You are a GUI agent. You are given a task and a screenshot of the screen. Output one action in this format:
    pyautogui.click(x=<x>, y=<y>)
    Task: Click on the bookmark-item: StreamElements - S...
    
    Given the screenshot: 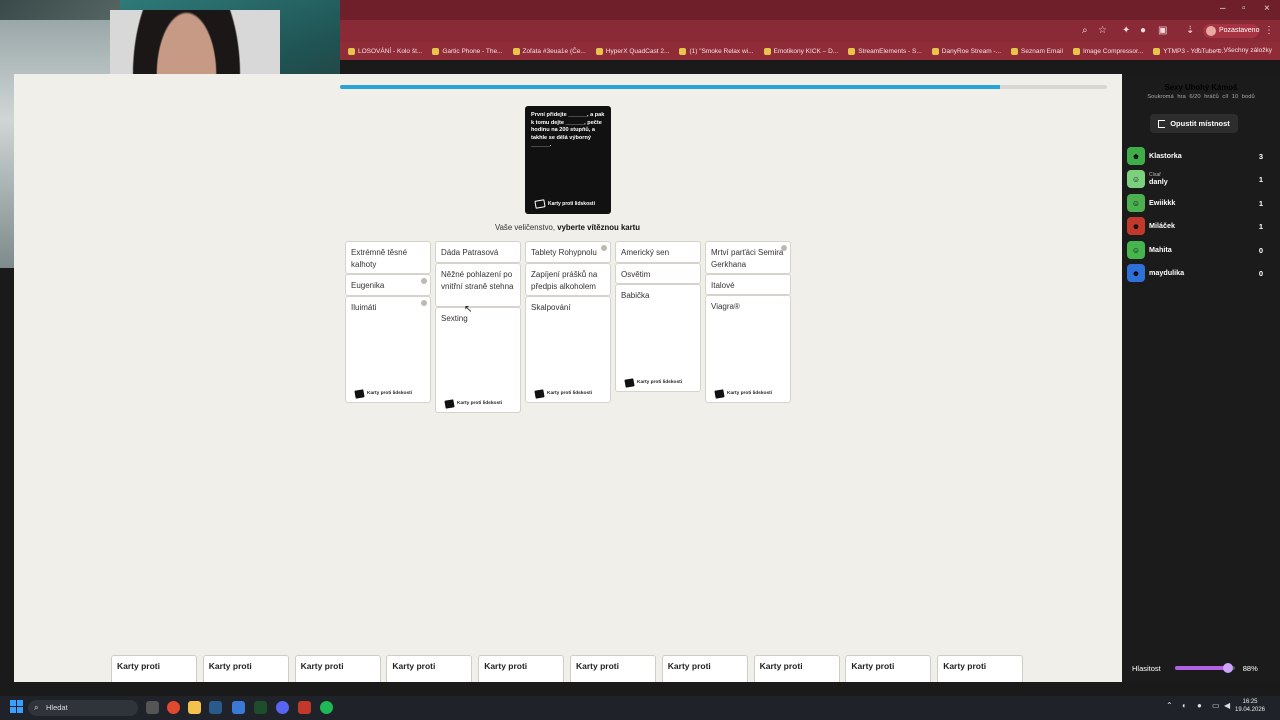 What is the action you would take?
    pyautogui.click(x=885, y=51)
    